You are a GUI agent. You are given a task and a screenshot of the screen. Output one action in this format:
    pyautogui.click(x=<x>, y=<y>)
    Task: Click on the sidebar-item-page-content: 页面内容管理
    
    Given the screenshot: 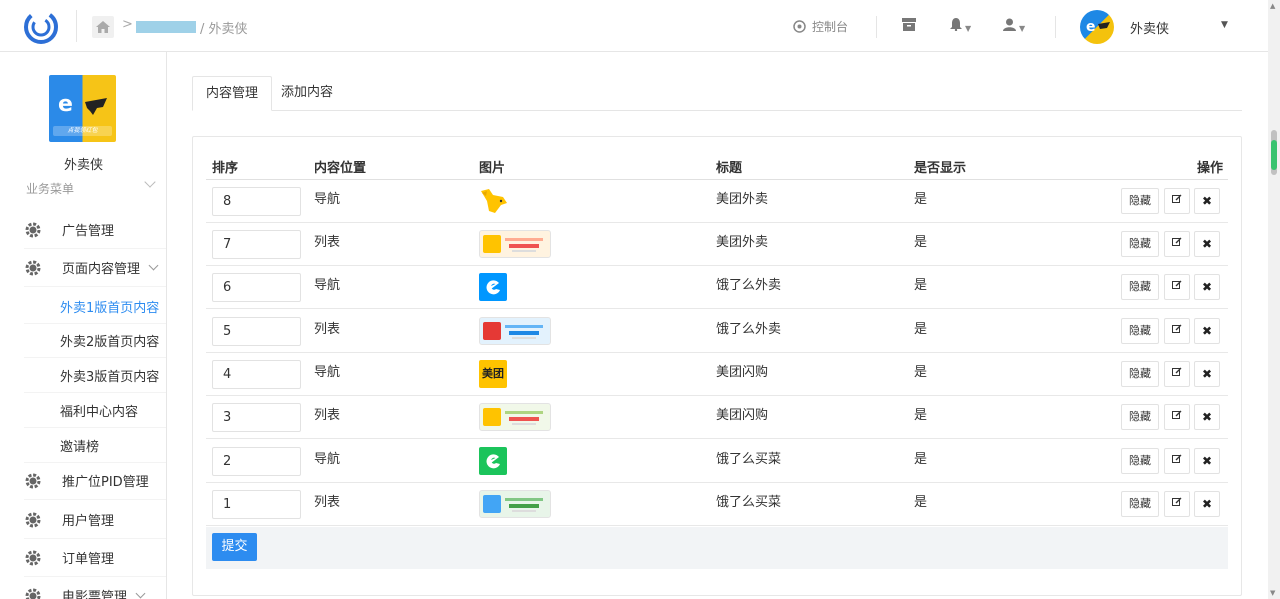 What is the action you would take?
    pyautogui.click(x=95, y=268)
    